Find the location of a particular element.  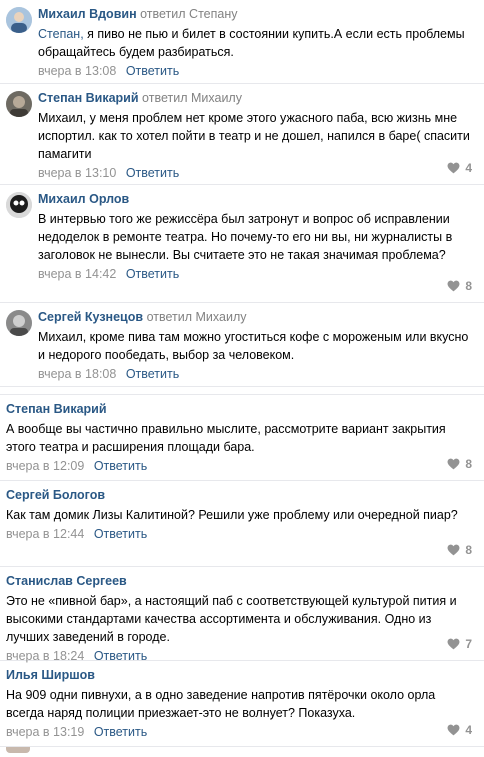

comment-header: Степан Викарий is located at coordinates (239, 409).